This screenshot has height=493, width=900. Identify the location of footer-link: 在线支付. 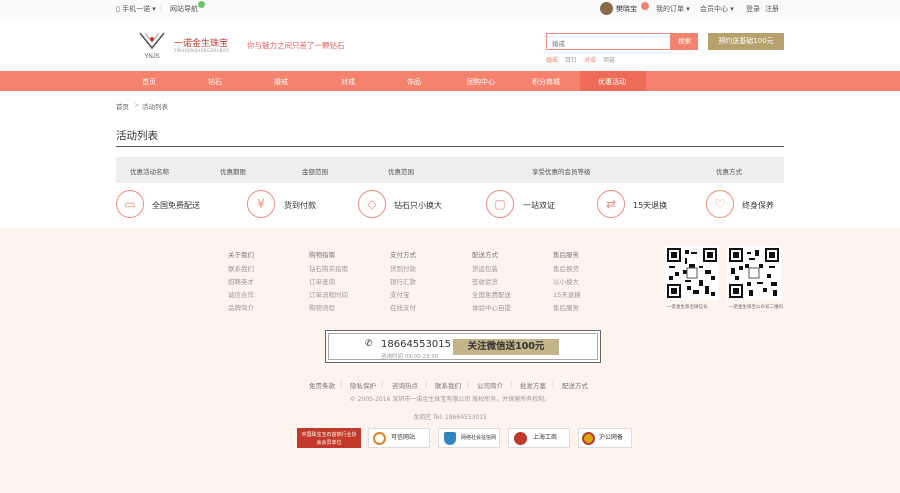
(403, 307).